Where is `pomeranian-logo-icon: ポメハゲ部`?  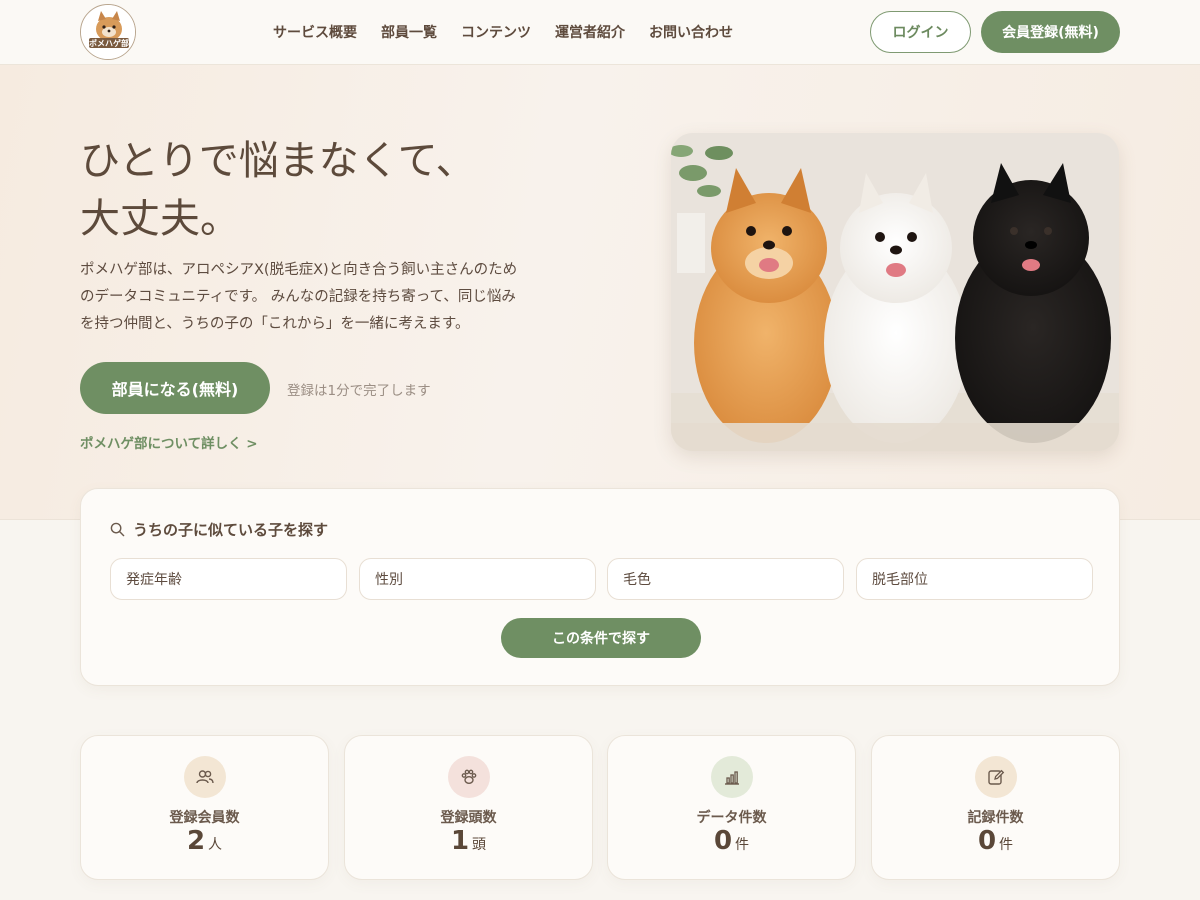
pomeranian-logo-icon: ポメハゲ部 is located at coordinates (108, 32).